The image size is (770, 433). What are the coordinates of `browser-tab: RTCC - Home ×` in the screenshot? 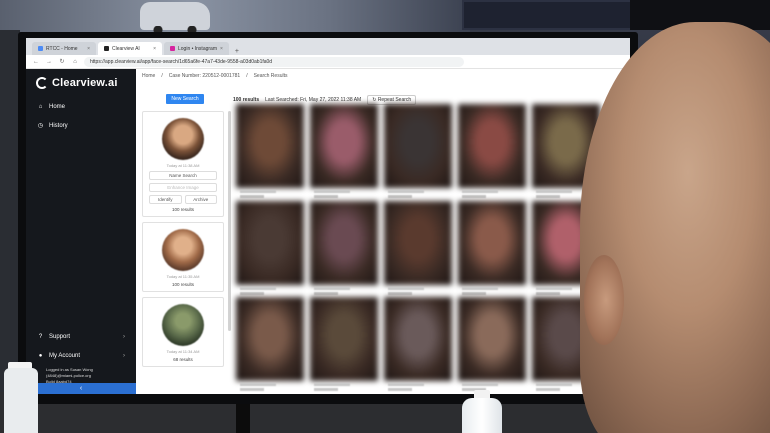 It's located at (64, 48).